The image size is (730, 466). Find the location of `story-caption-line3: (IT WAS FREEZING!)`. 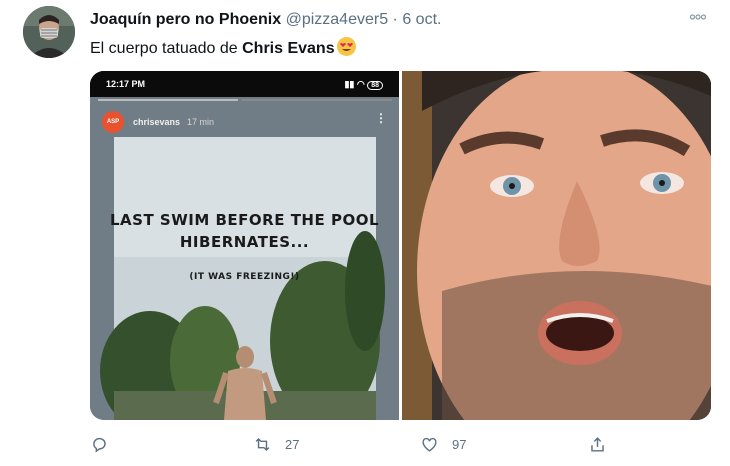

story-caption-line3: (IT WAS FREEZING!) is located at coordinates (244, 277).